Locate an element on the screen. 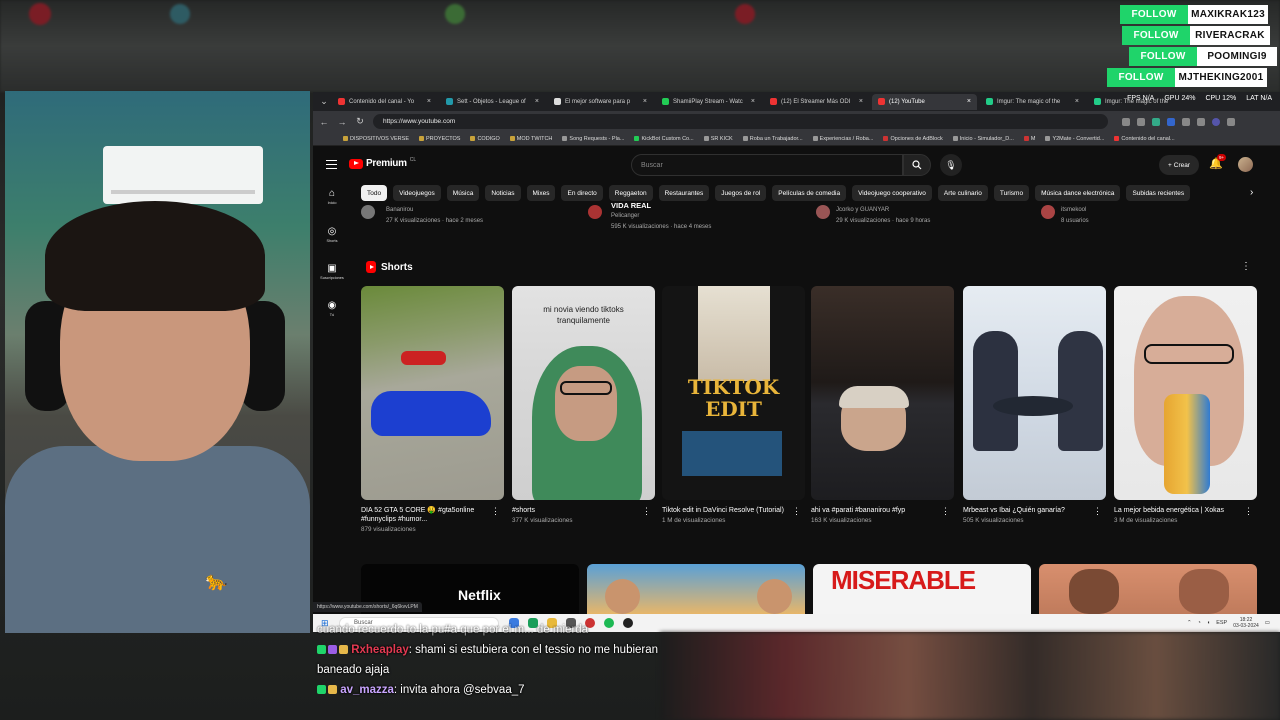 This screenshot has height=720, width=1280. chip: Películas de comedia is located at coordinates (809, 193).